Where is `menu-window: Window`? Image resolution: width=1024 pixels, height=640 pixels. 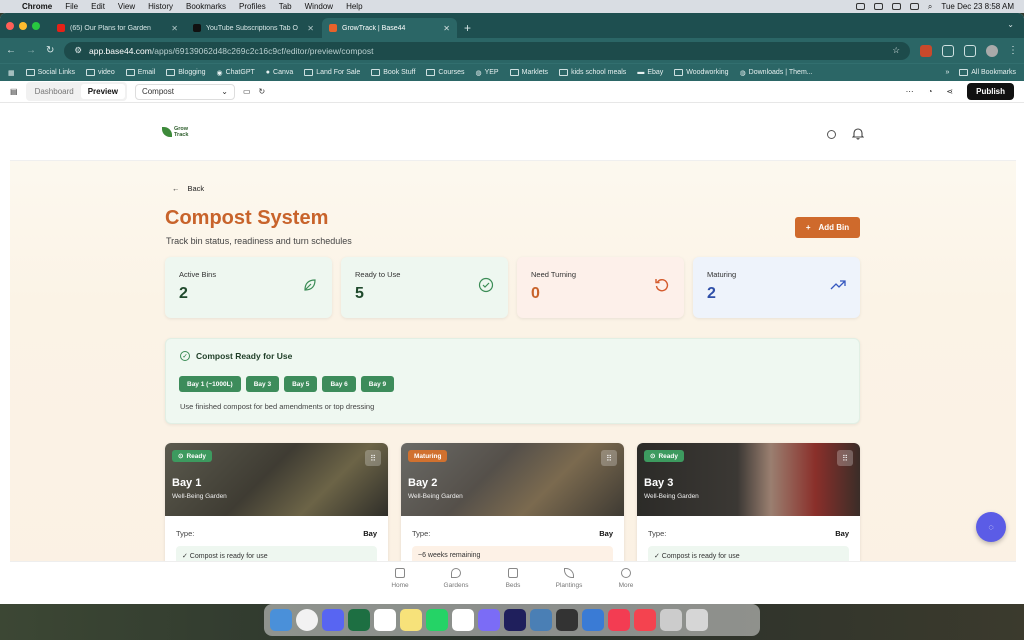
menu-window: Window is located at coordinates (319, 6).